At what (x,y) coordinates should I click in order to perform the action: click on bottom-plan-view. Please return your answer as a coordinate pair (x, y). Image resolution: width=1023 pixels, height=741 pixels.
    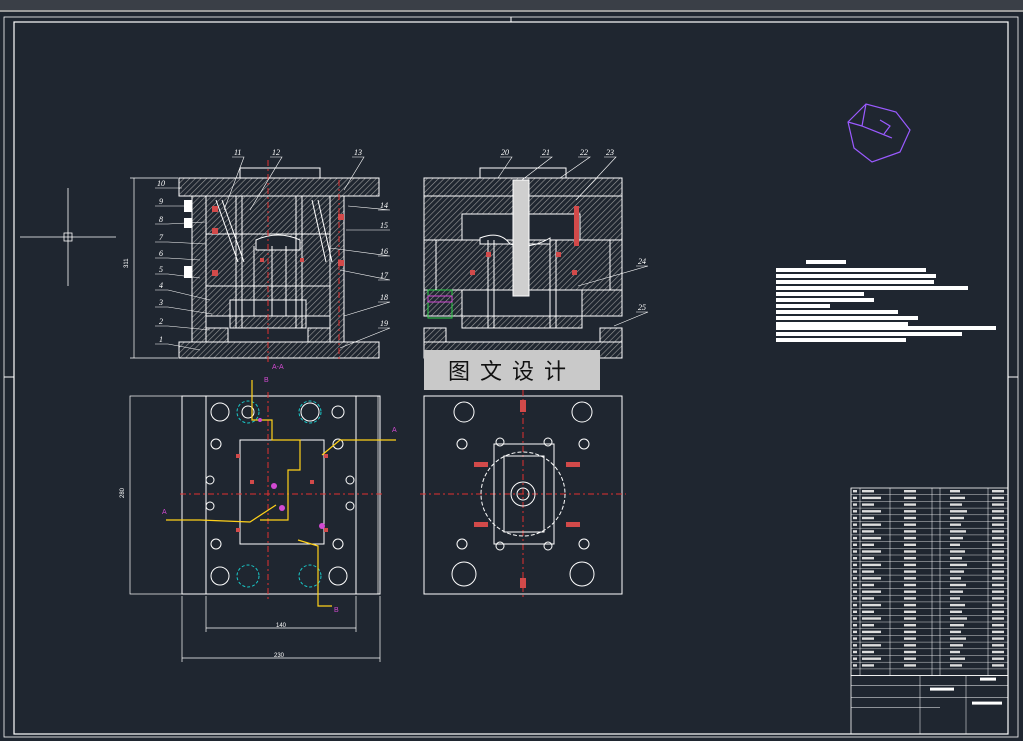
    Looking at the image, I should click on (523, 495).